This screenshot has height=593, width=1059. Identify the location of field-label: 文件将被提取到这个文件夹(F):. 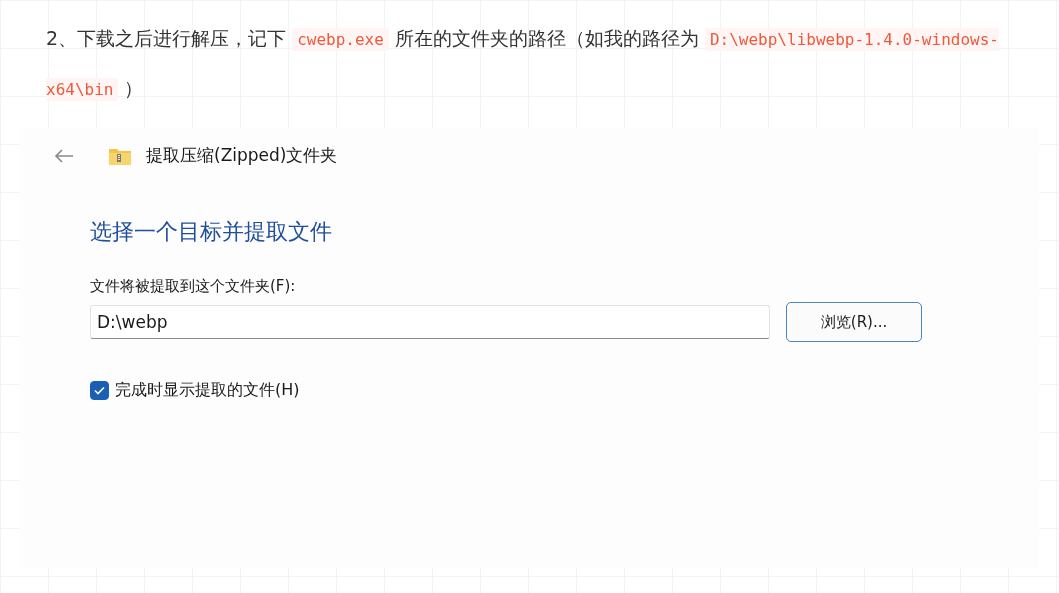
(193, 286).